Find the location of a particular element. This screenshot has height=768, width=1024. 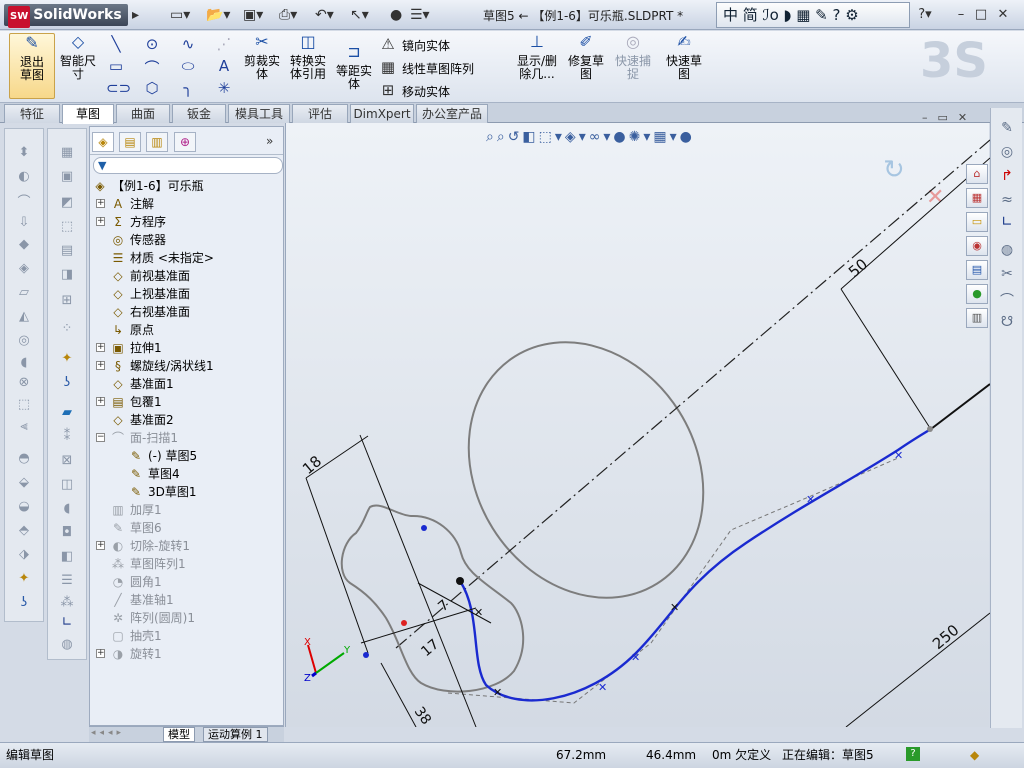

dimension-label-17: 17 is located at coordinates (430, 648).